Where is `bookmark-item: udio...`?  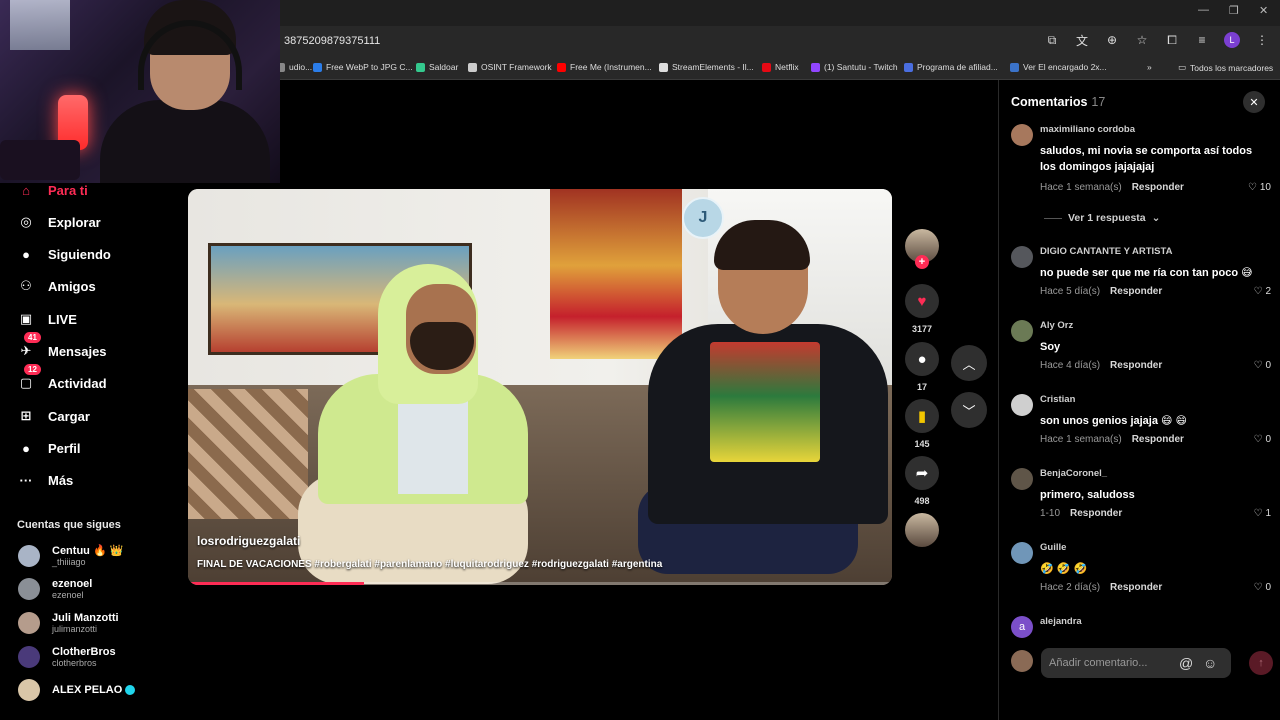 bookmark-item: udio... is located at coordinates (294, 67).